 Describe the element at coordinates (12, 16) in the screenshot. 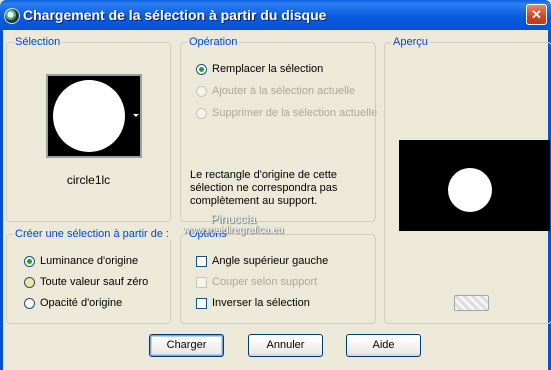

I see `app-icon` at that location.